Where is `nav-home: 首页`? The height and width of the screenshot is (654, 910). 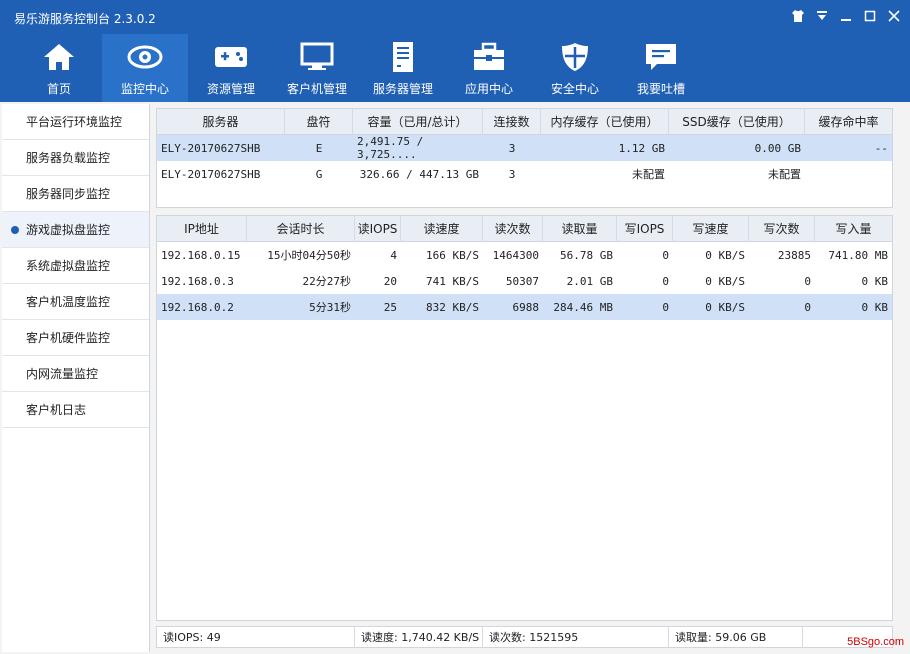
nav-home: 首页 is located at coordinates (59, 68).